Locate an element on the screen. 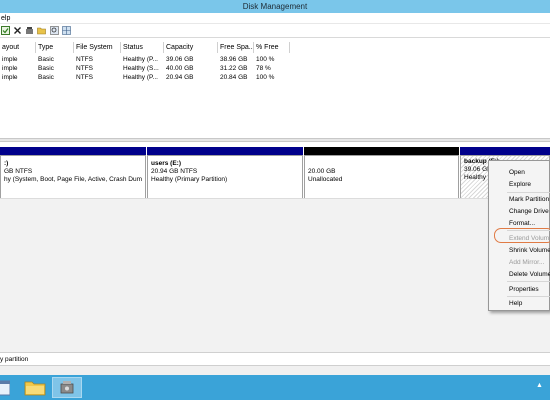  zoom-icon is located at coordinates (54, 30).